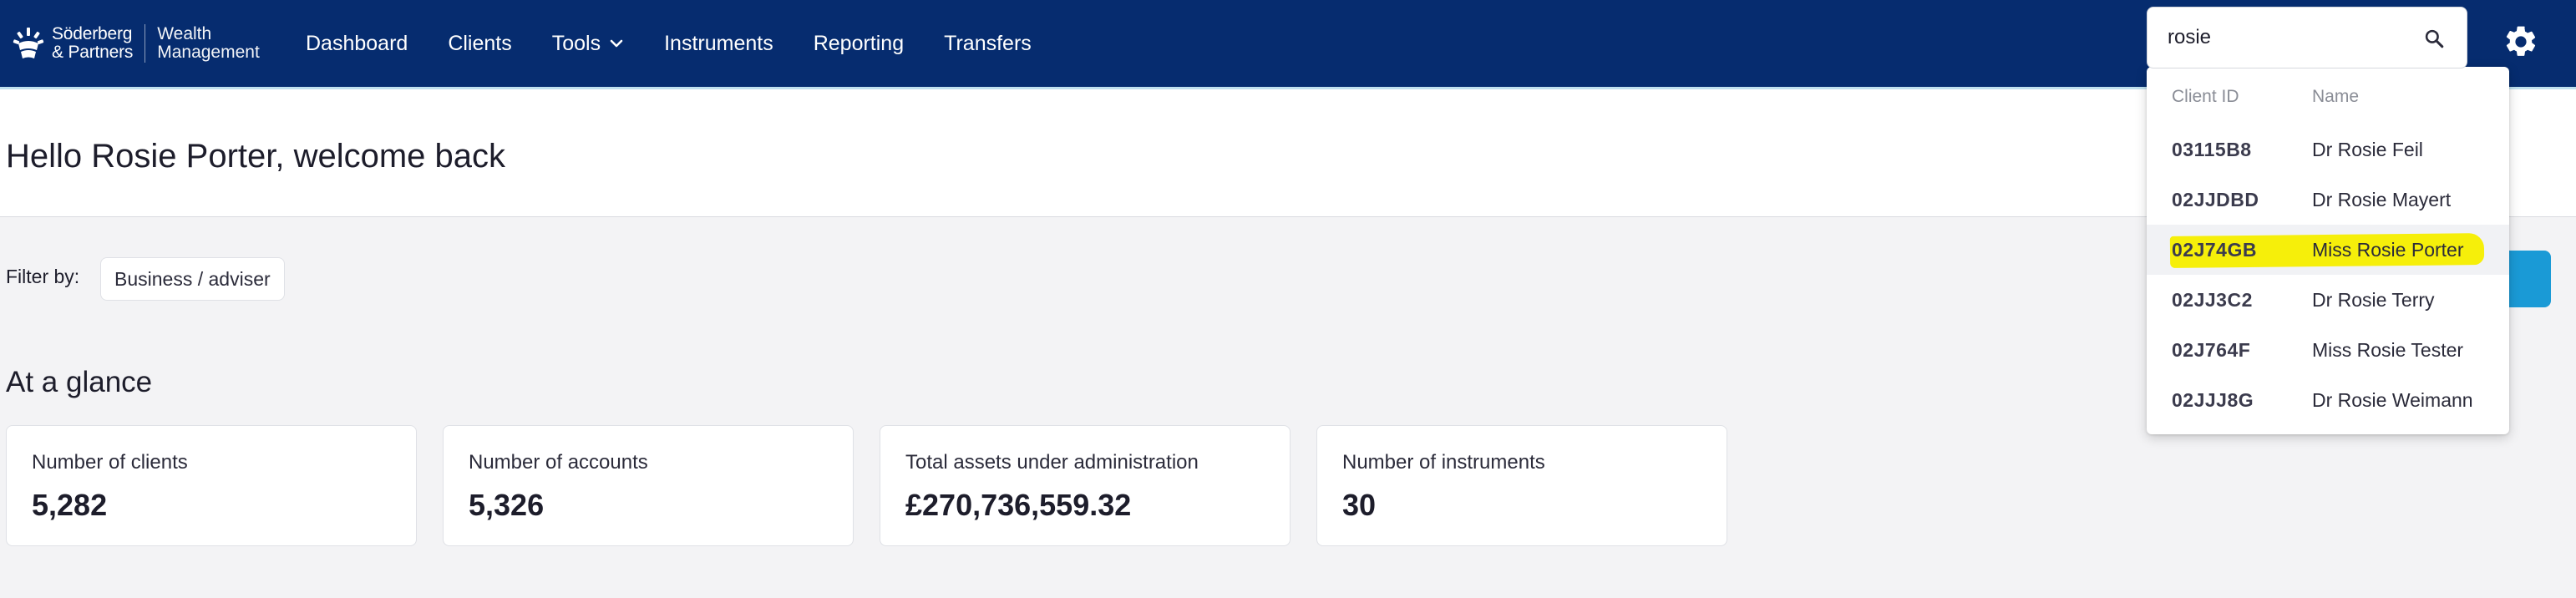 This screenshot has width=2576, height=598. What do you see at coordinates (1052, 462) in the screenshot?
I see `stat-card-label: Total assets under administration` at bounding box center [1052, 462].